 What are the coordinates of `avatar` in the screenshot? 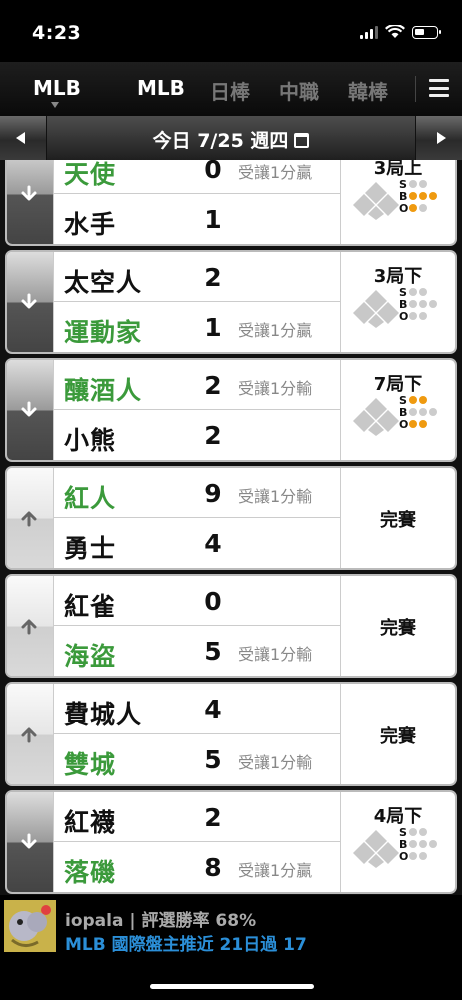 It's located at (30, 926).